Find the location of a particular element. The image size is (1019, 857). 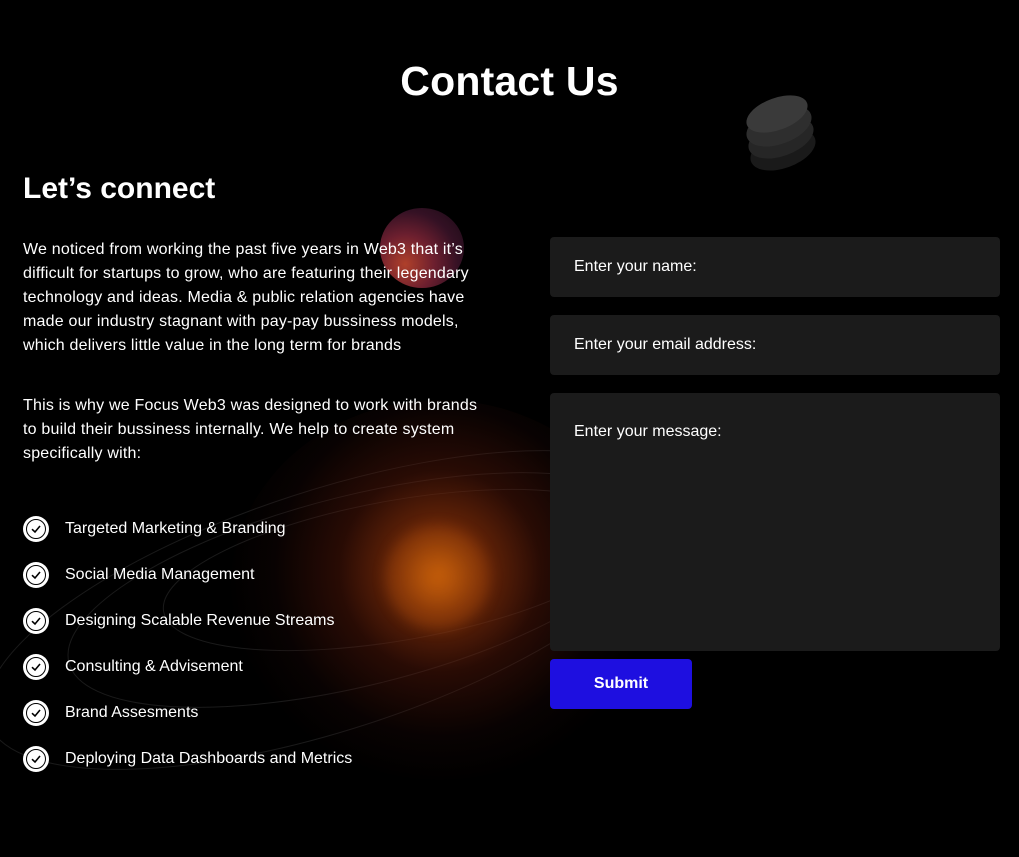

message-field is located at coordinates (775, 522).